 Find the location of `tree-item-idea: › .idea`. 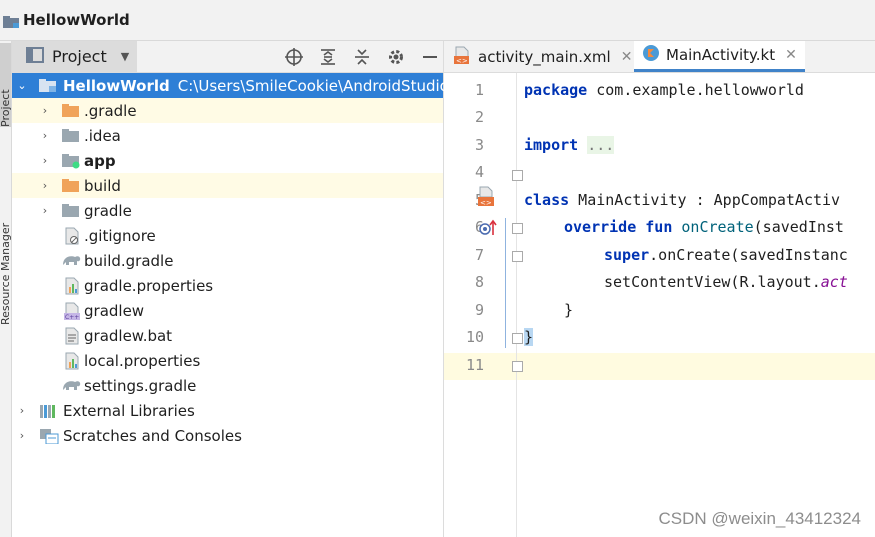

tree-item-idea: › .idea is located at coordinates (227, 135).